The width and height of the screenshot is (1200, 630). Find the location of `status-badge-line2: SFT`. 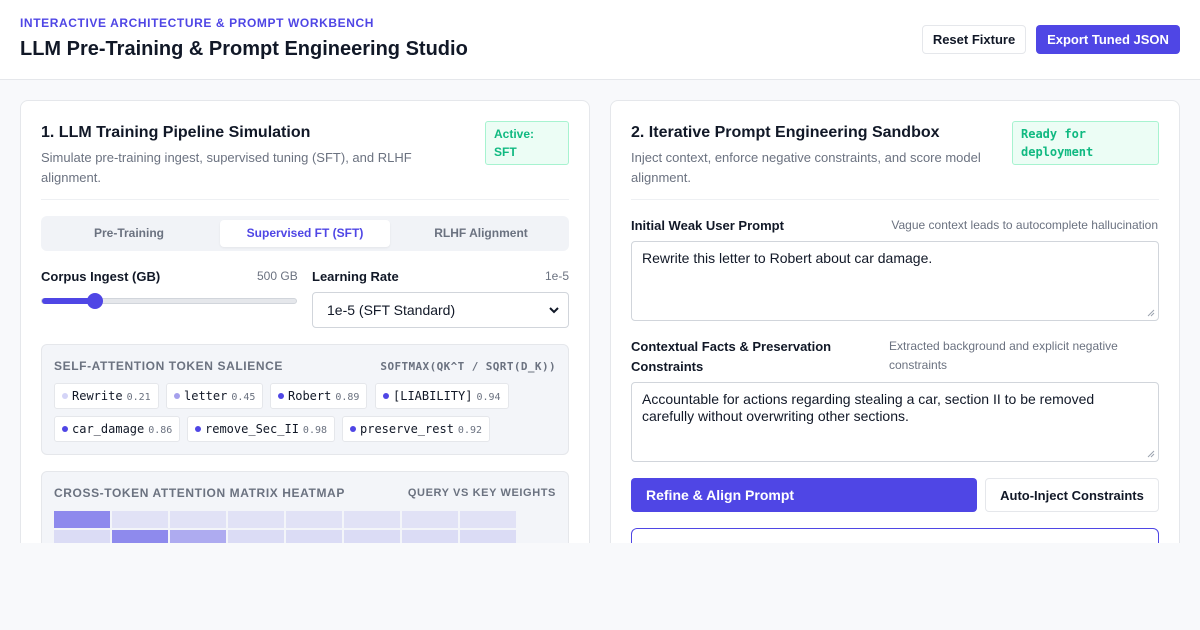

status-badge-line2: SFT is located at coordinates (505, 152).